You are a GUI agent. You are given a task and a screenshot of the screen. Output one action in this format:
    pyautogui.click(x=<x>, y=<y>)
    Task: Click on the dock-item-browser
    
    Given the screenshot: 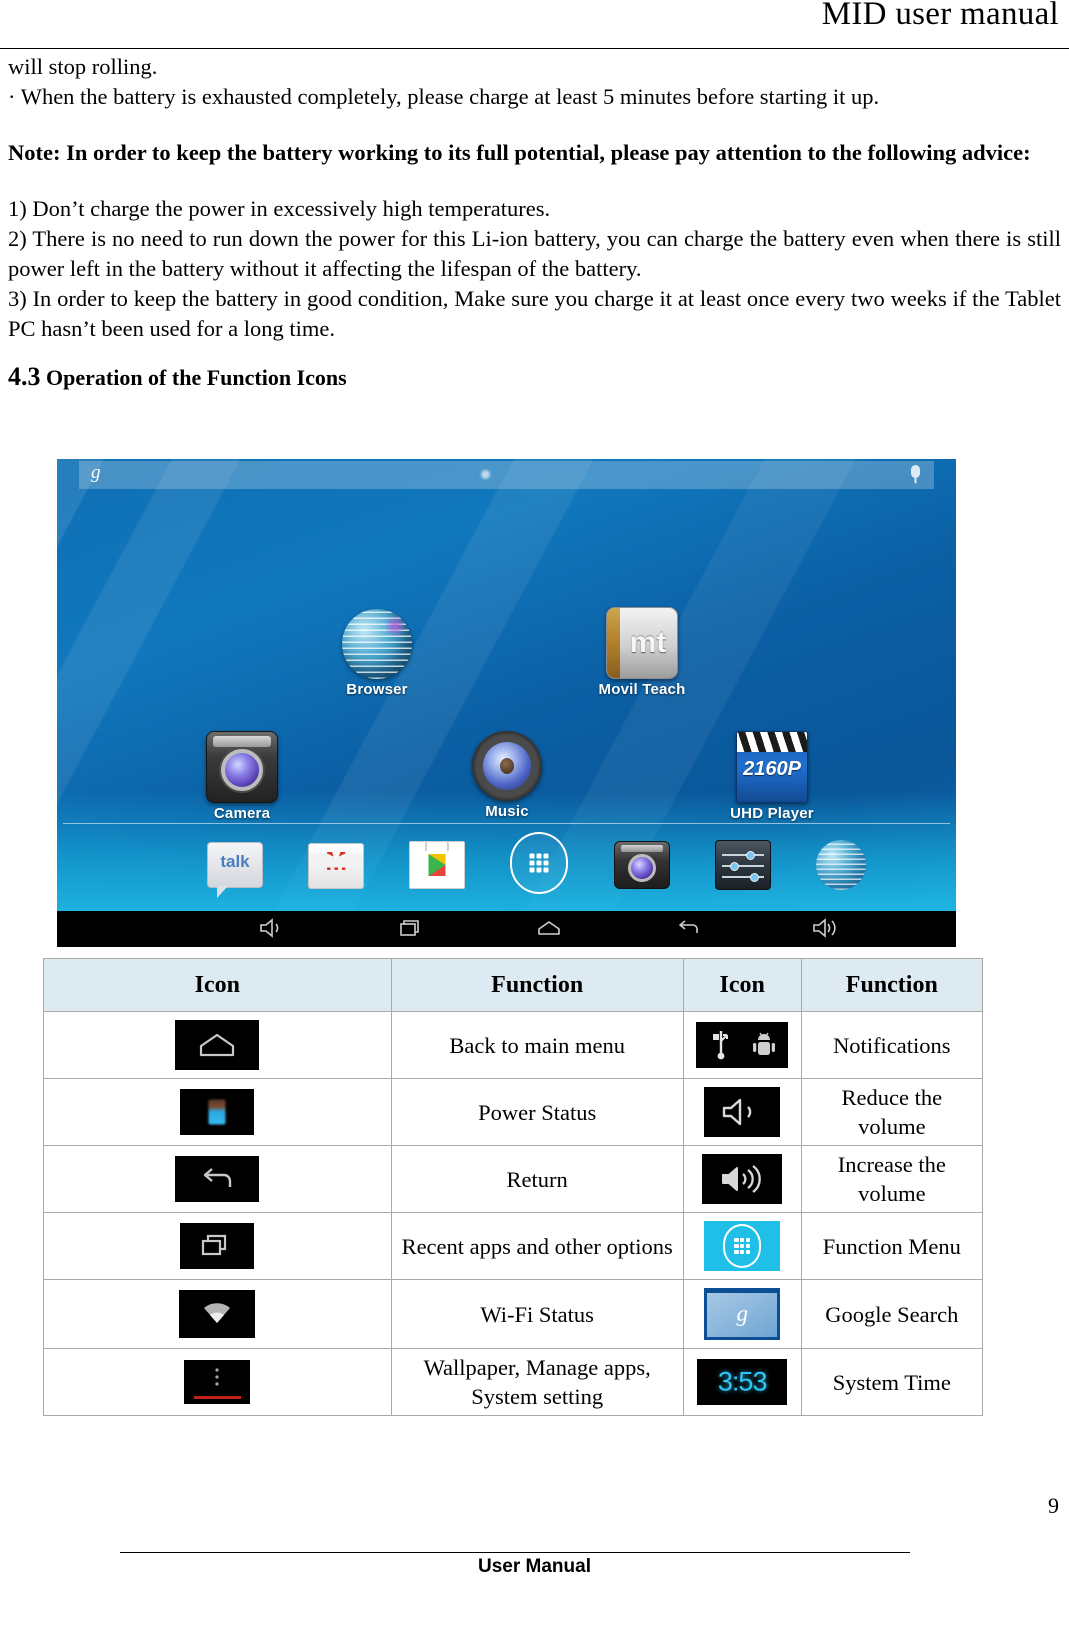 What is the action you would take?
    pyautogui.click(x=840, y=865)
    